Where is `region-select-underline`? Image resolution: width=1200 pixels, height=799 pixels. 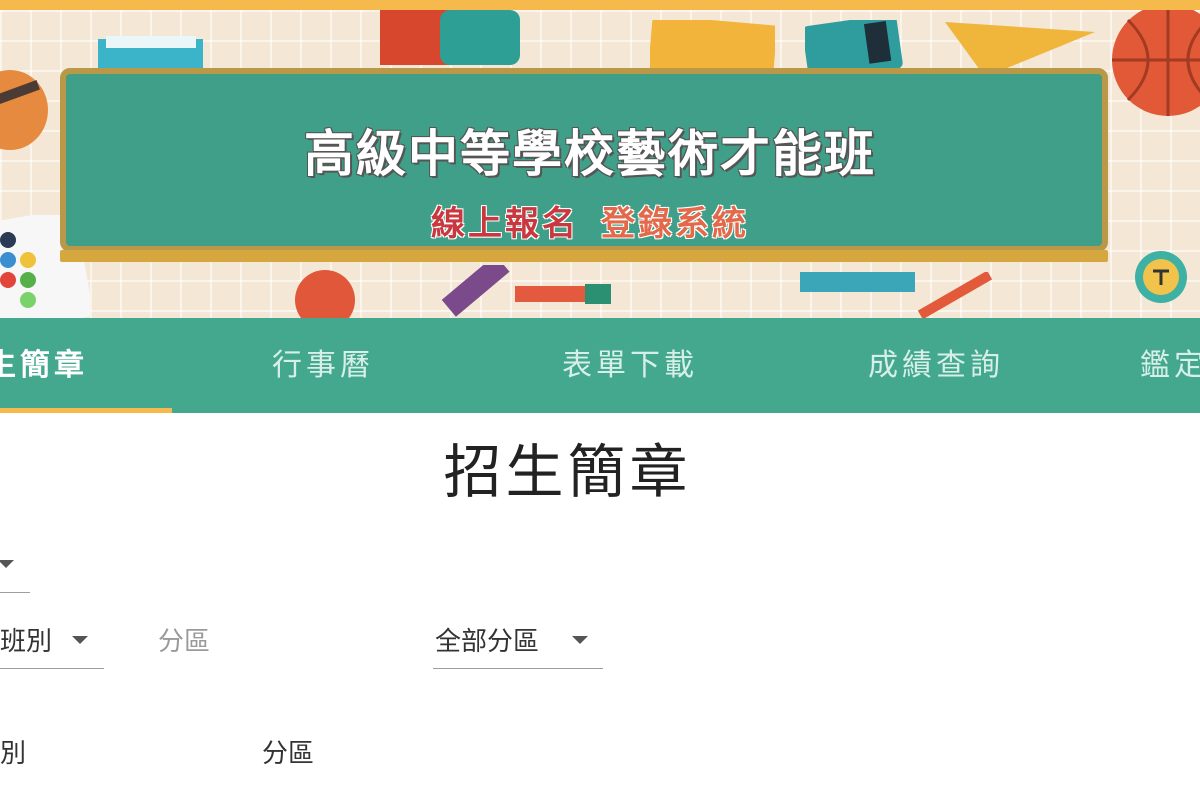 region-select-underline is located at coordinates (518, 668).